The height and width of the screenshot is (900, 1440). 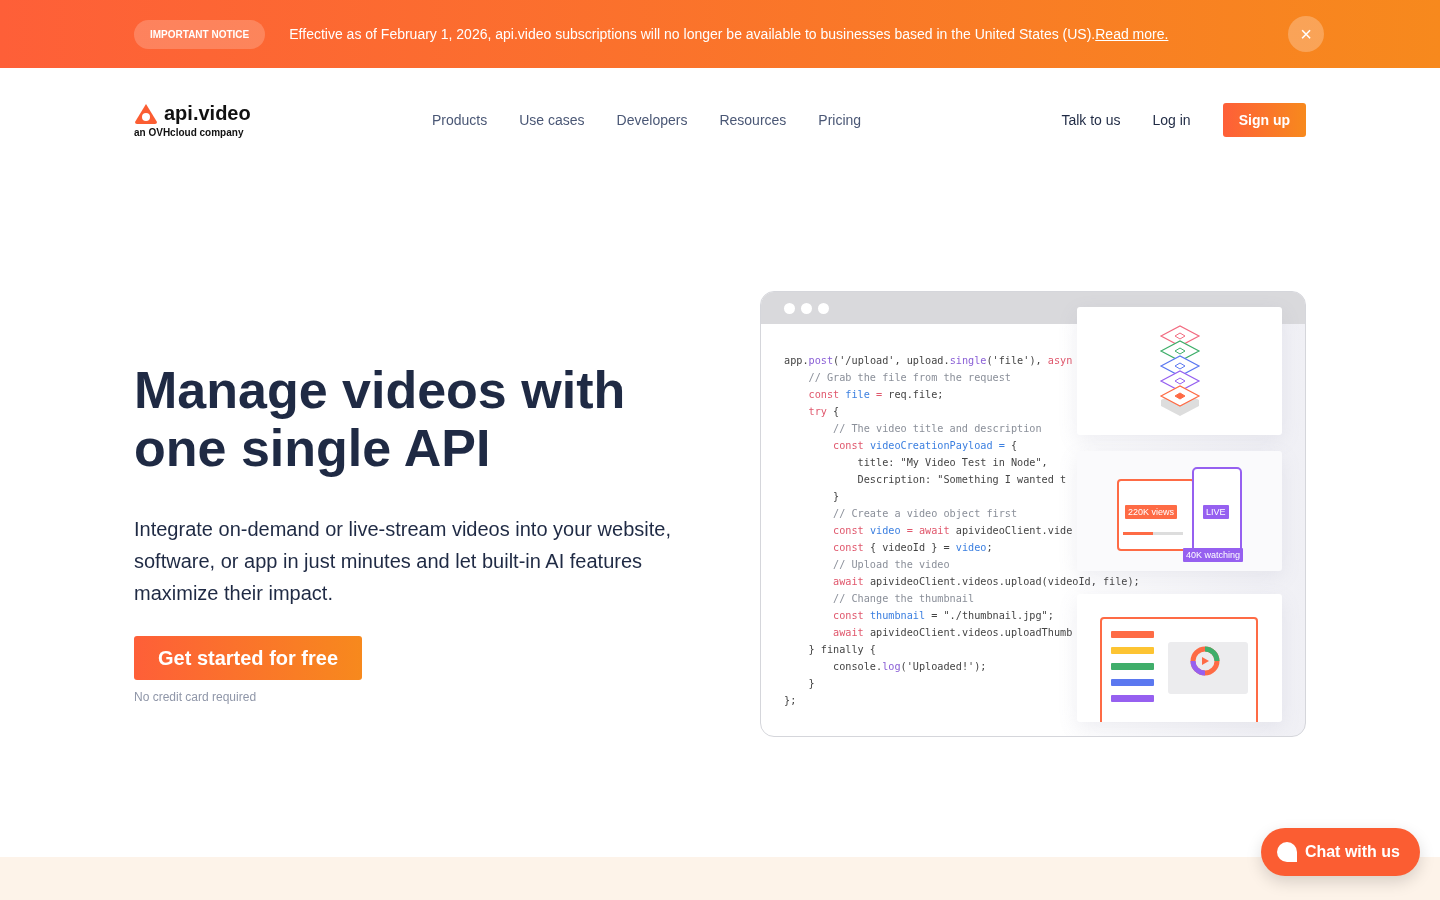 I want to click on live-label: LIVE, so click(x=1216, y=512).